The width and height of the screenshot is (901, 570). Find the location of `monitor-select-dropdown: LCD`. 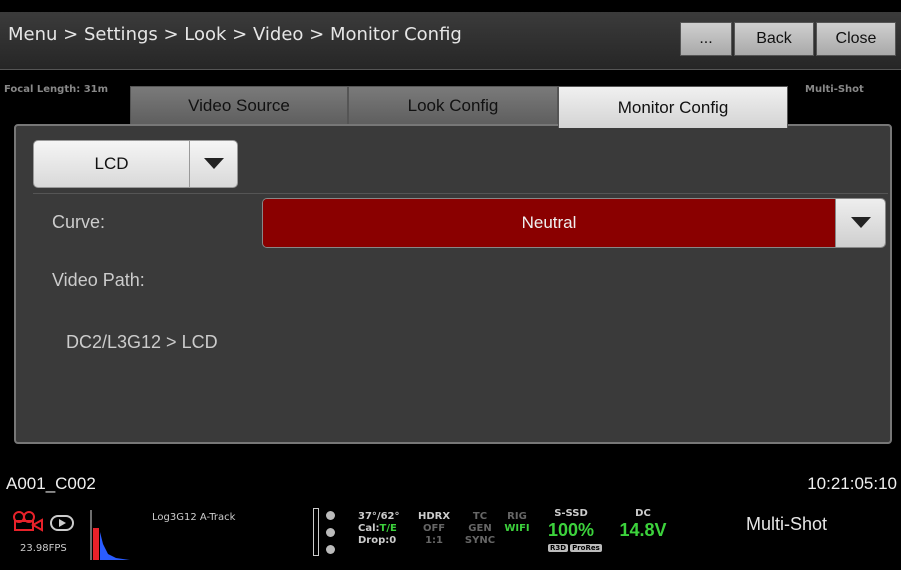

monitor-select-dropdown: LCD is located at coordinates (135, 164).